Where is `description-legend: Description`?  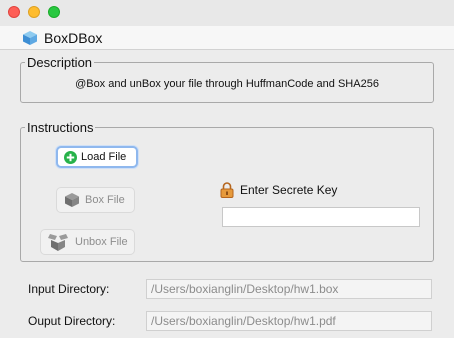
description-legend: Description is located at coordinates (60, 62).